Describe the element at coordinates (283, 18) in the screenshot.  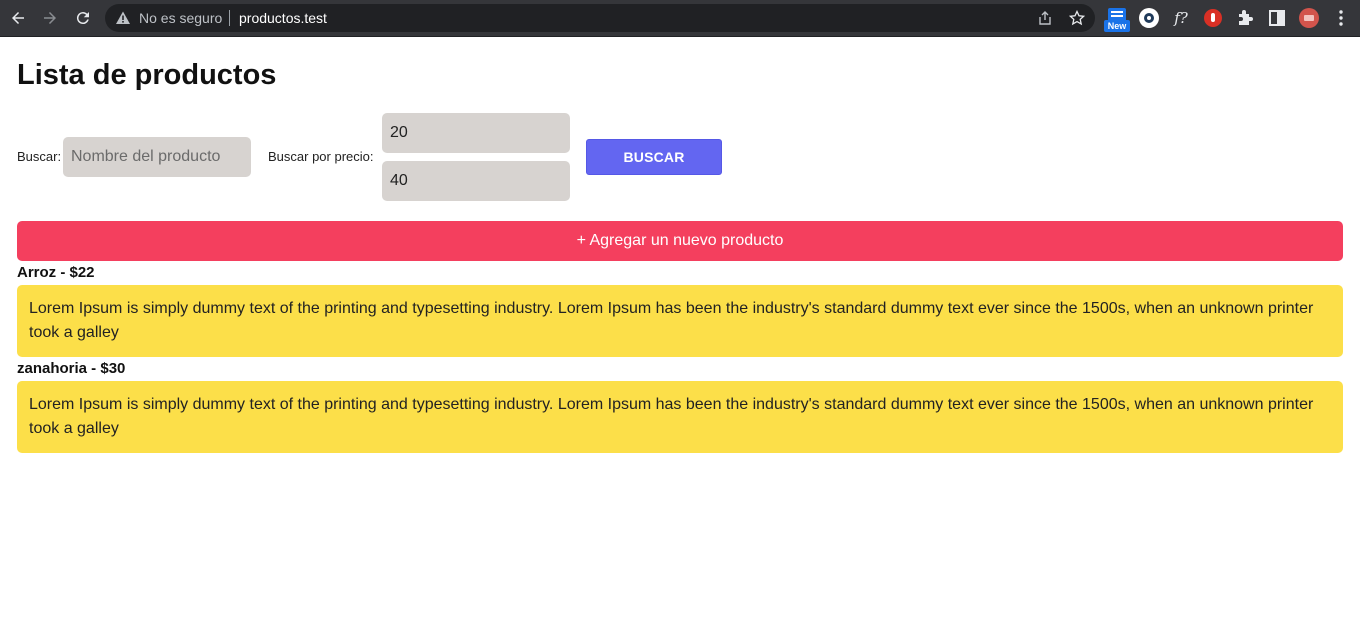
I see `url-text: productos.test` at that location.